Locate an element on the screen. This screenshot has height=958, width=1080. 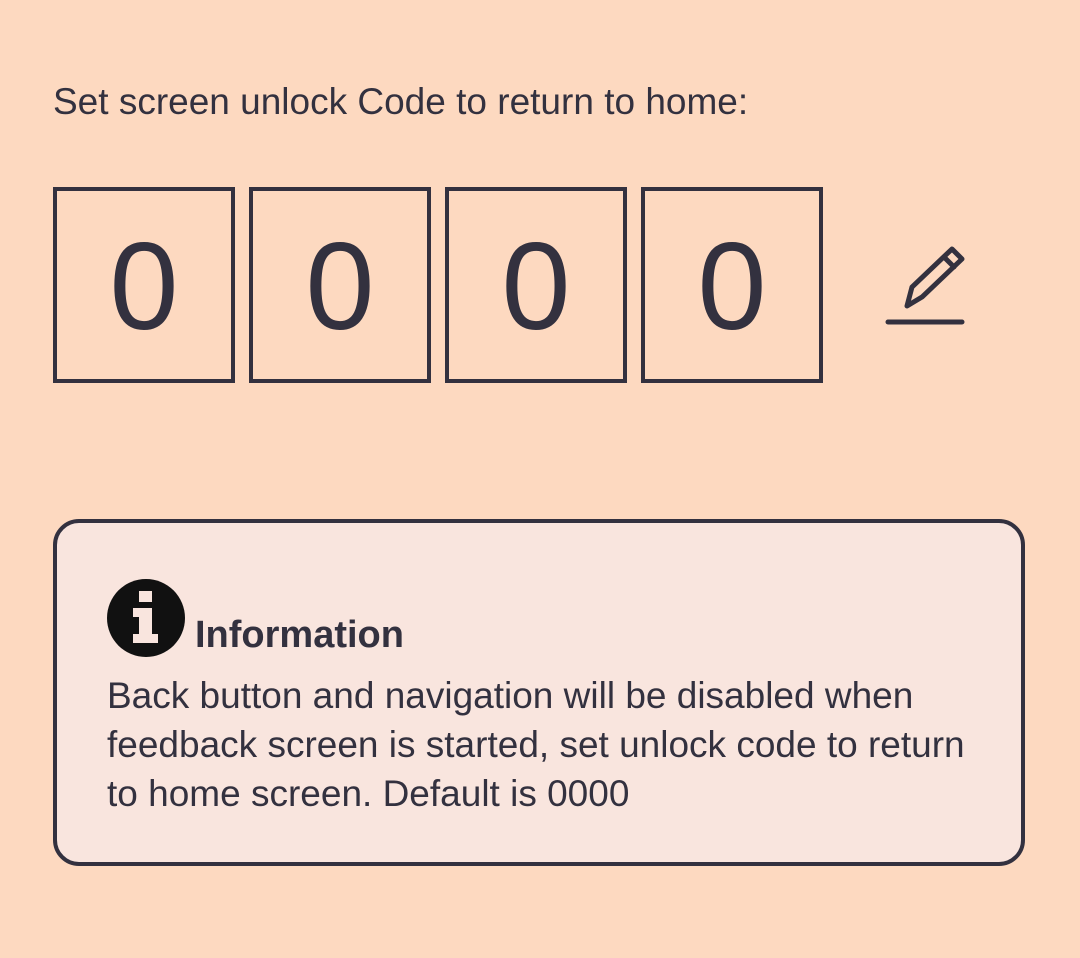
code-digit-2: 0 is located at coordinates (340, 285).